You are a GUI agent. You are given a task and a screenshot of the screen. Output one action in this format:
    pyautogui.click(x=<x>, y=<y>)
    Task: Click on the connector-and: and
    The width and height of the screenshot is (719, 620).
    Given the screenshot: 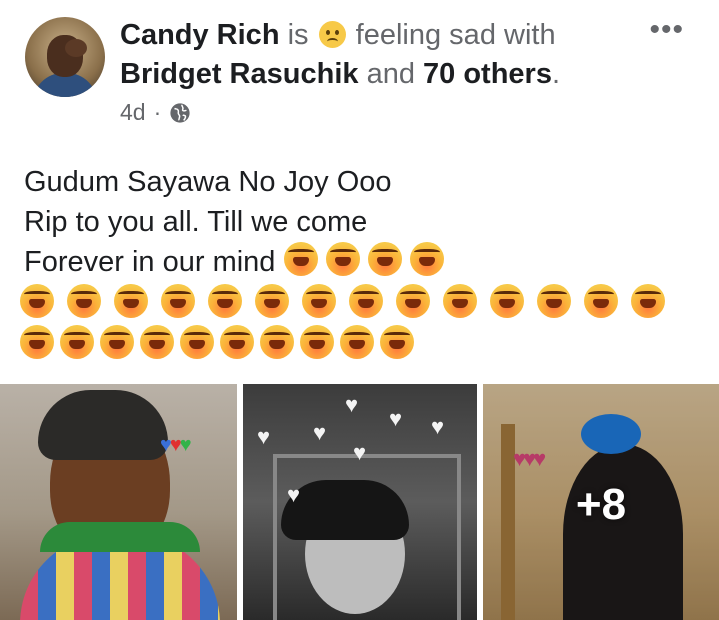 What is the action you would take?
    pyautogui.click(x=390, y=74)
    